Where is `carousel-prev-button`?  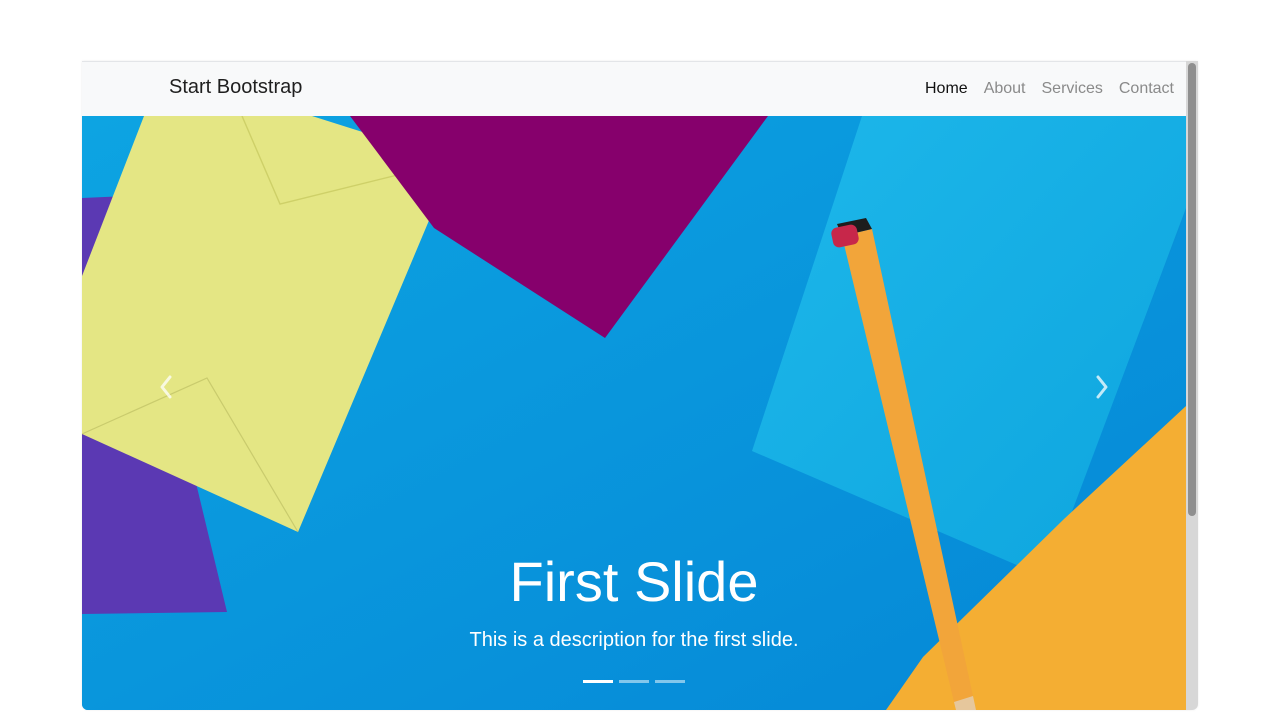
carousel-prev-button is located at coordinates (166, 387).